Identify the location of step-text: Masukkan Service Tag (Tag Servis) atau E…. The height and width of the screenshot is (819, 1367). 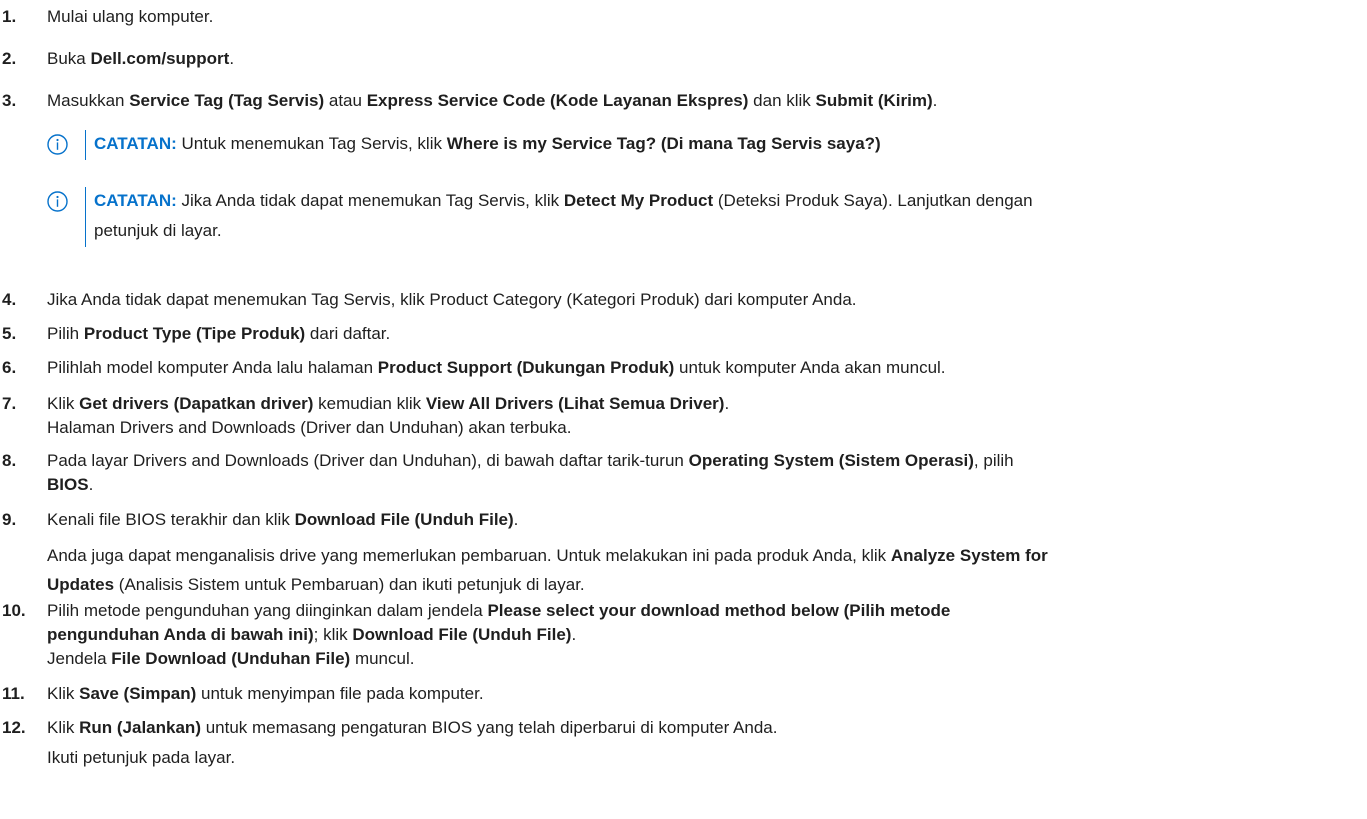
(703, 101).